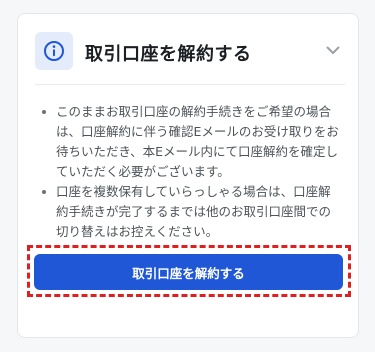 The image size is (375, 352). I want to click on panel-header: 取引口座を解約する, so click(190, 52).